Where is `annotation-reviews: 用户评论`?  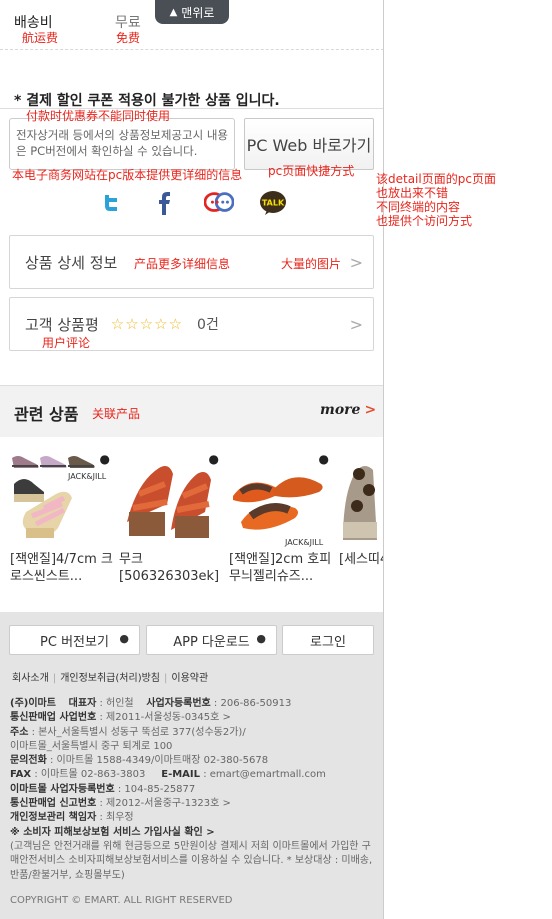
annotation-reviews: 用户评论 is located at coordinates (66, 343).